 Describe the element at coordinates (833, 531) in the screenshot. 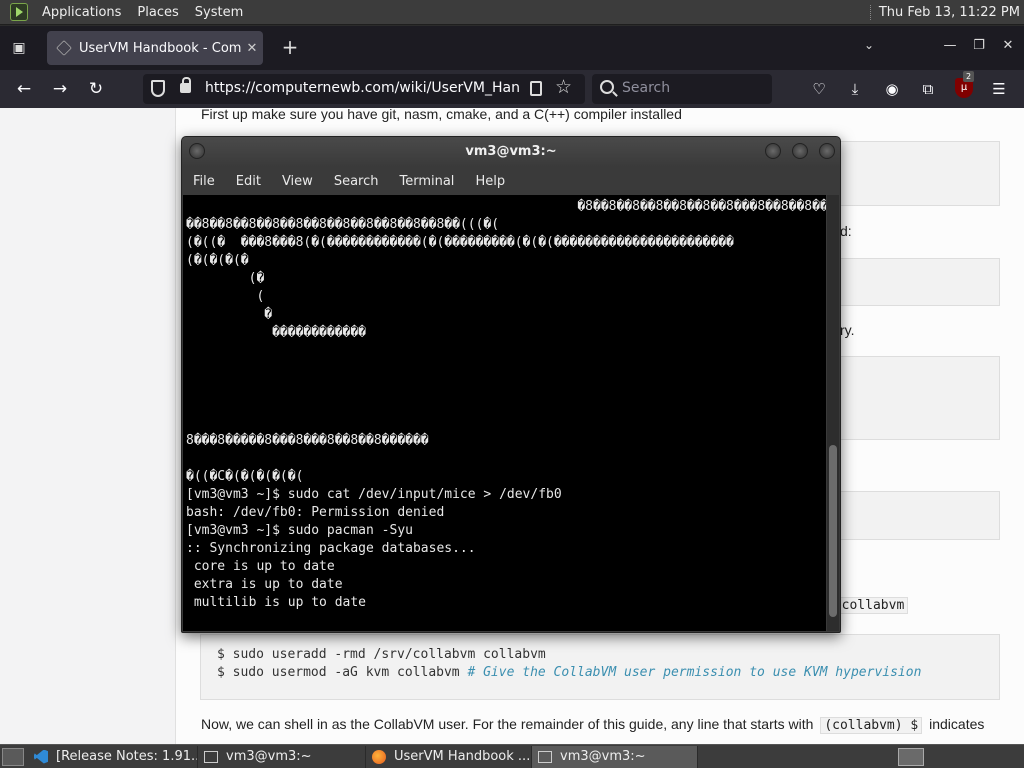

I see `scrollbar-thumb` at that location.